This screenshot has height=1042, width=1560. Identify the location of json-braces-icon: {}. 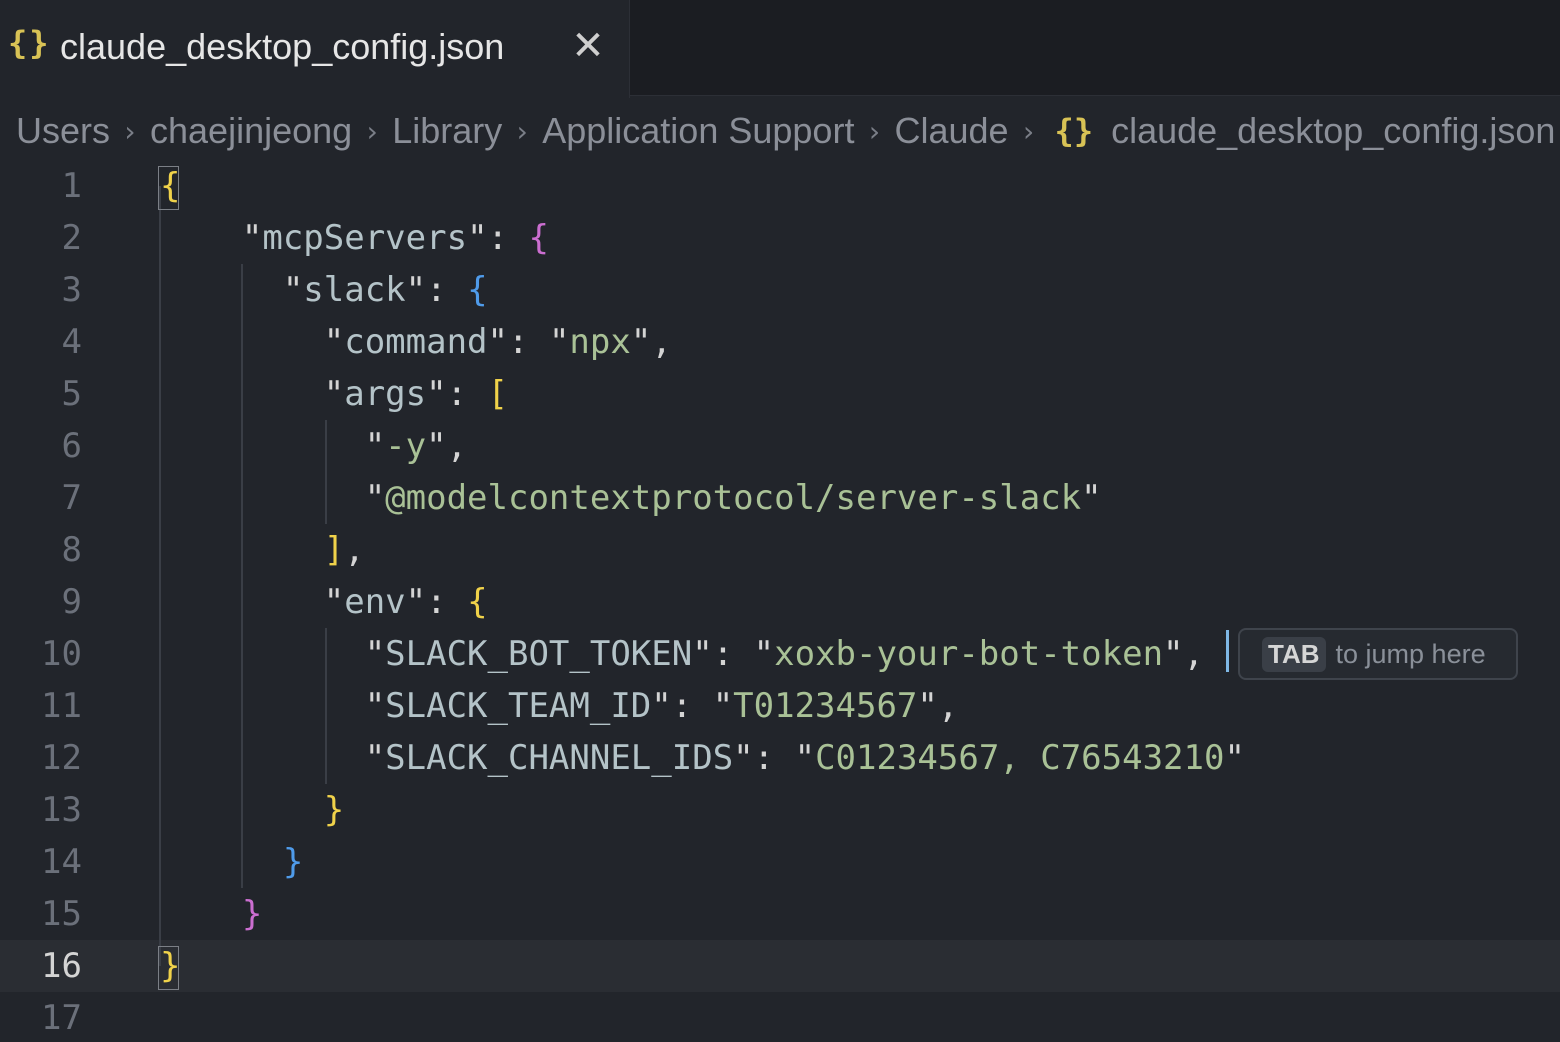
(1074, 131).